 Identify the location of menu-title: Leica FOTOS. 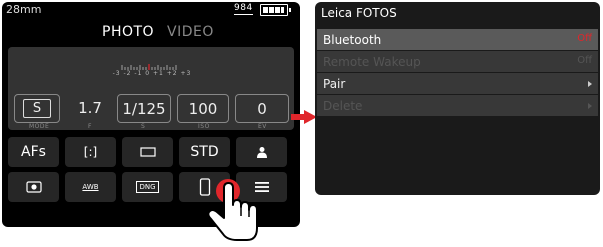
(359, 13).